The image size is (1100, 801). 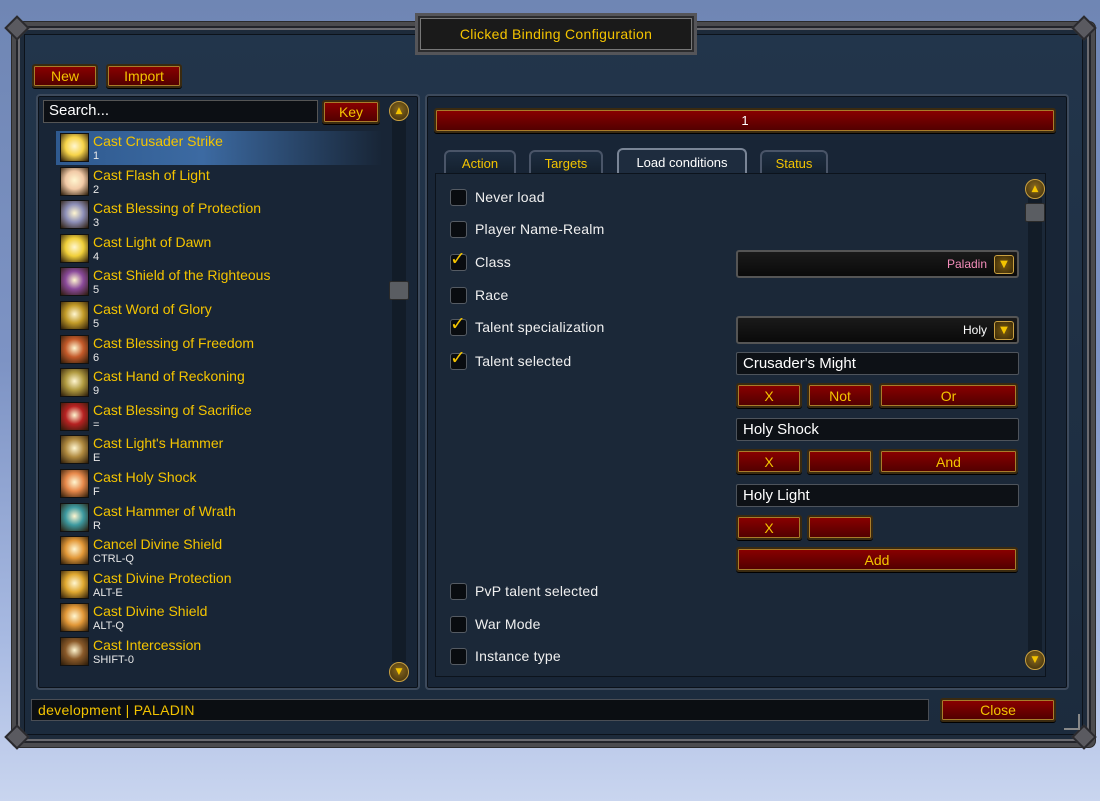 What do you see at coordinates (399, 290) in the screenshot?
I see `bindings-scroll-thumb` at bounding box center [399, 290].